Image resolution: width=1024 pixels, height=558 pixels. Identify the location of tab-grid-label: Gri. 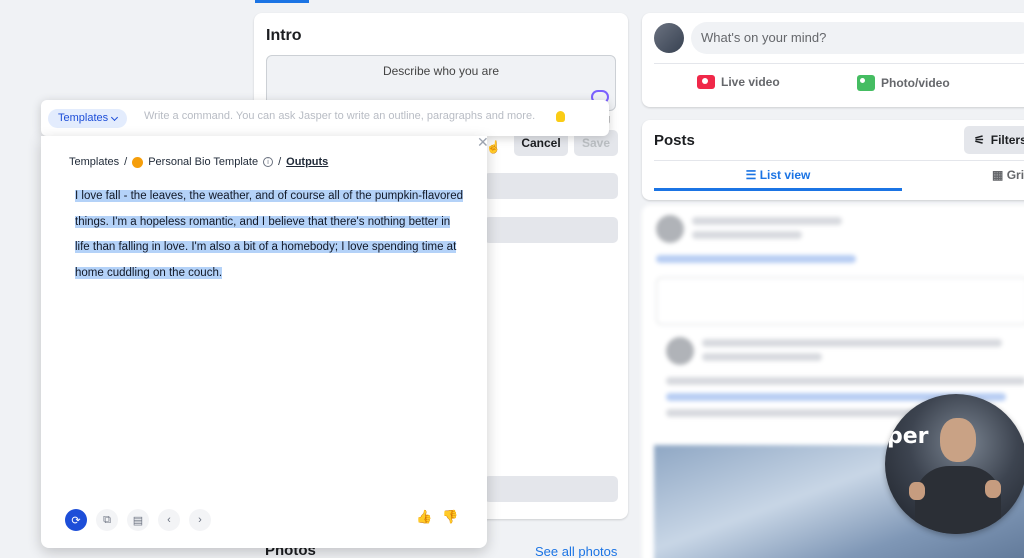
(1015, 175).